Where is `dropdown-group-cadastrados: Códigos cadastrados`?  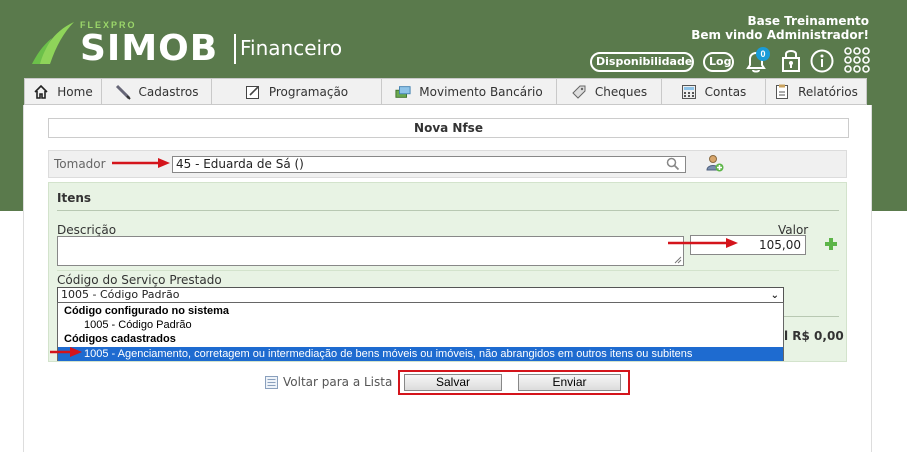
dropdown-group-cadastrados: Códigos cadastrados is located at coordinates (120, 339).